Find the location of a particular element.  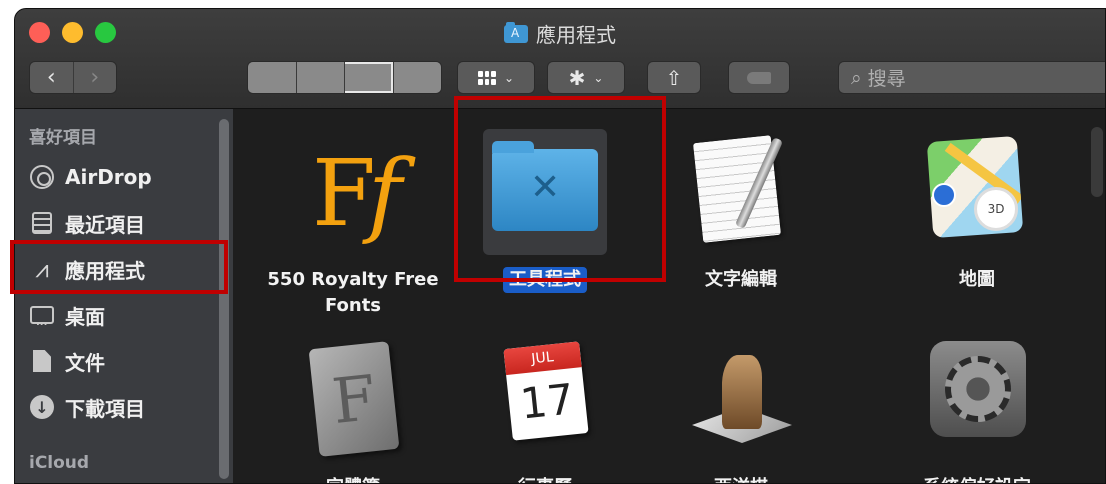

columns-icon is located at coordinates (369, 77).